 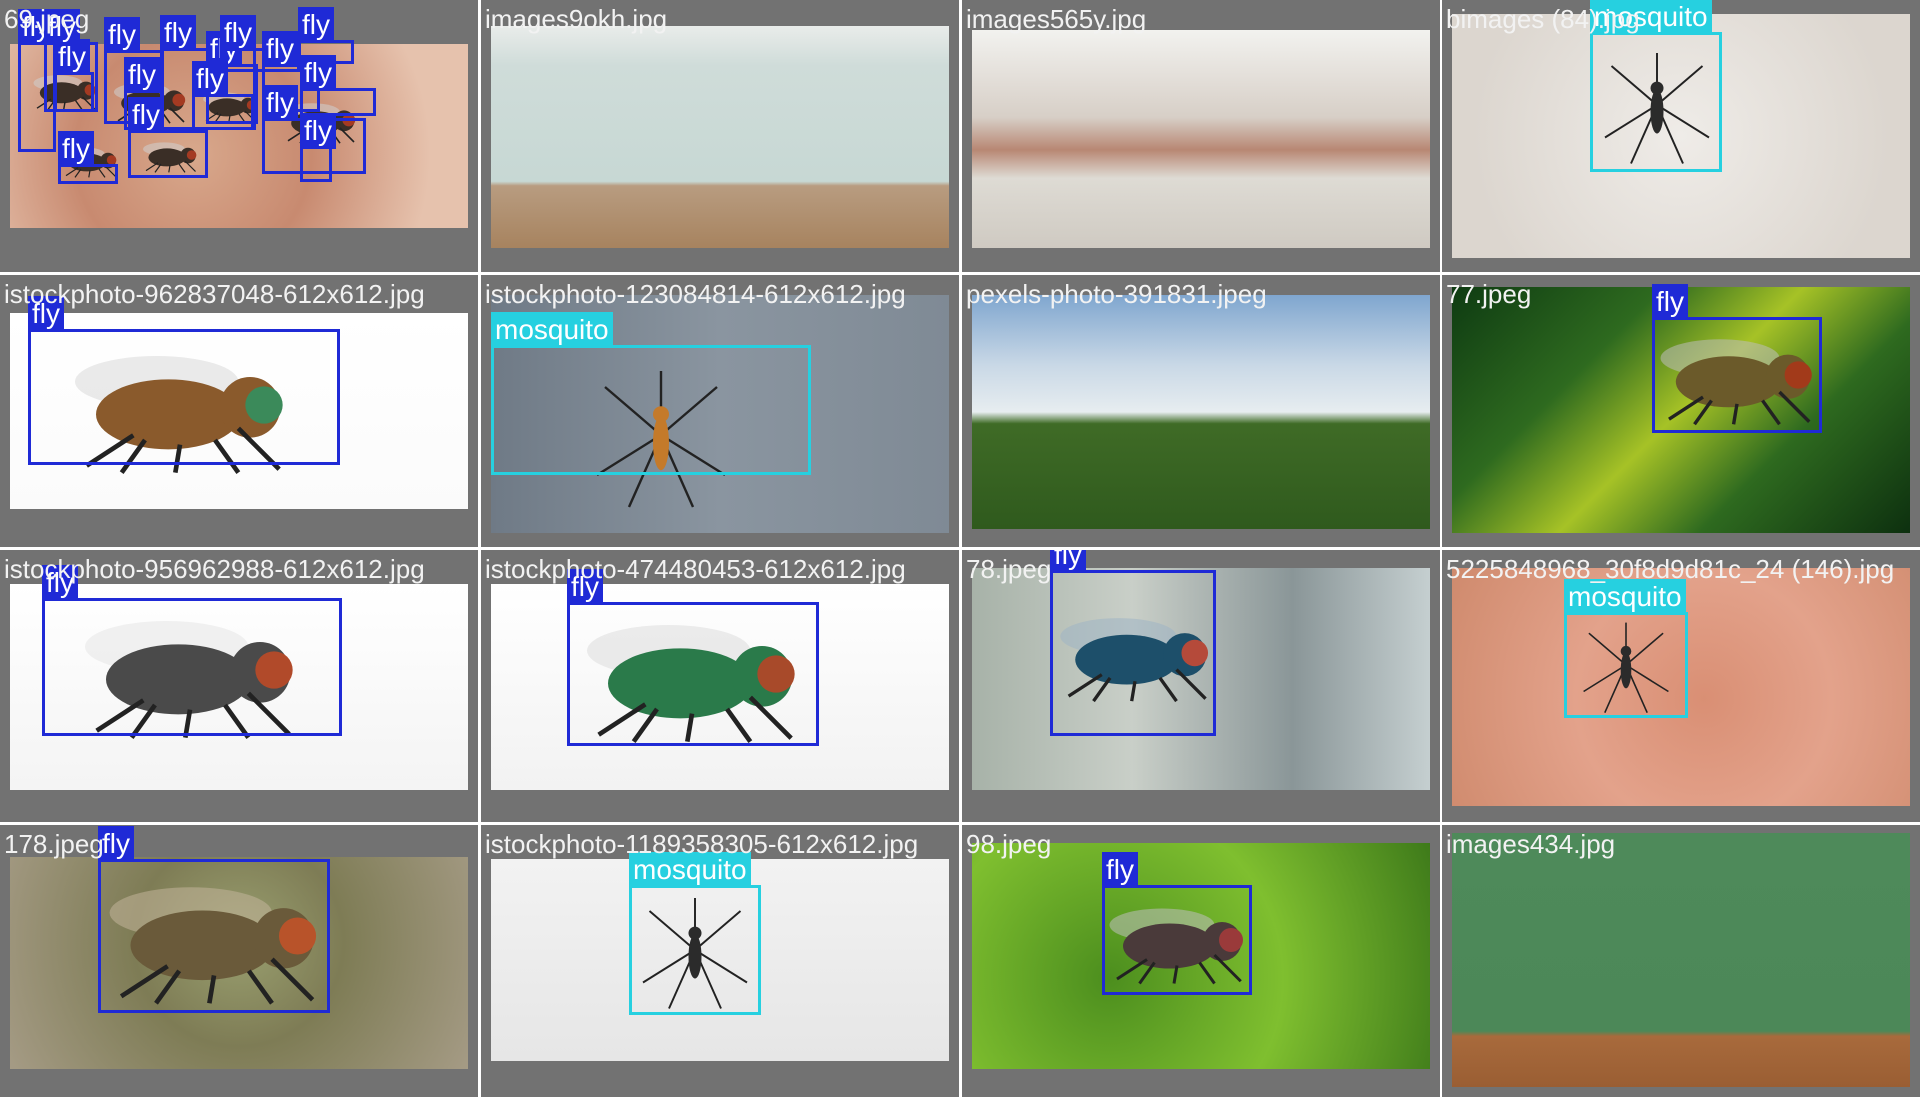 What do you see at coordinates (47, 19) in the screenshot?
I see `tile-filename: 69.jpeg` at bounding box center [47, 19].